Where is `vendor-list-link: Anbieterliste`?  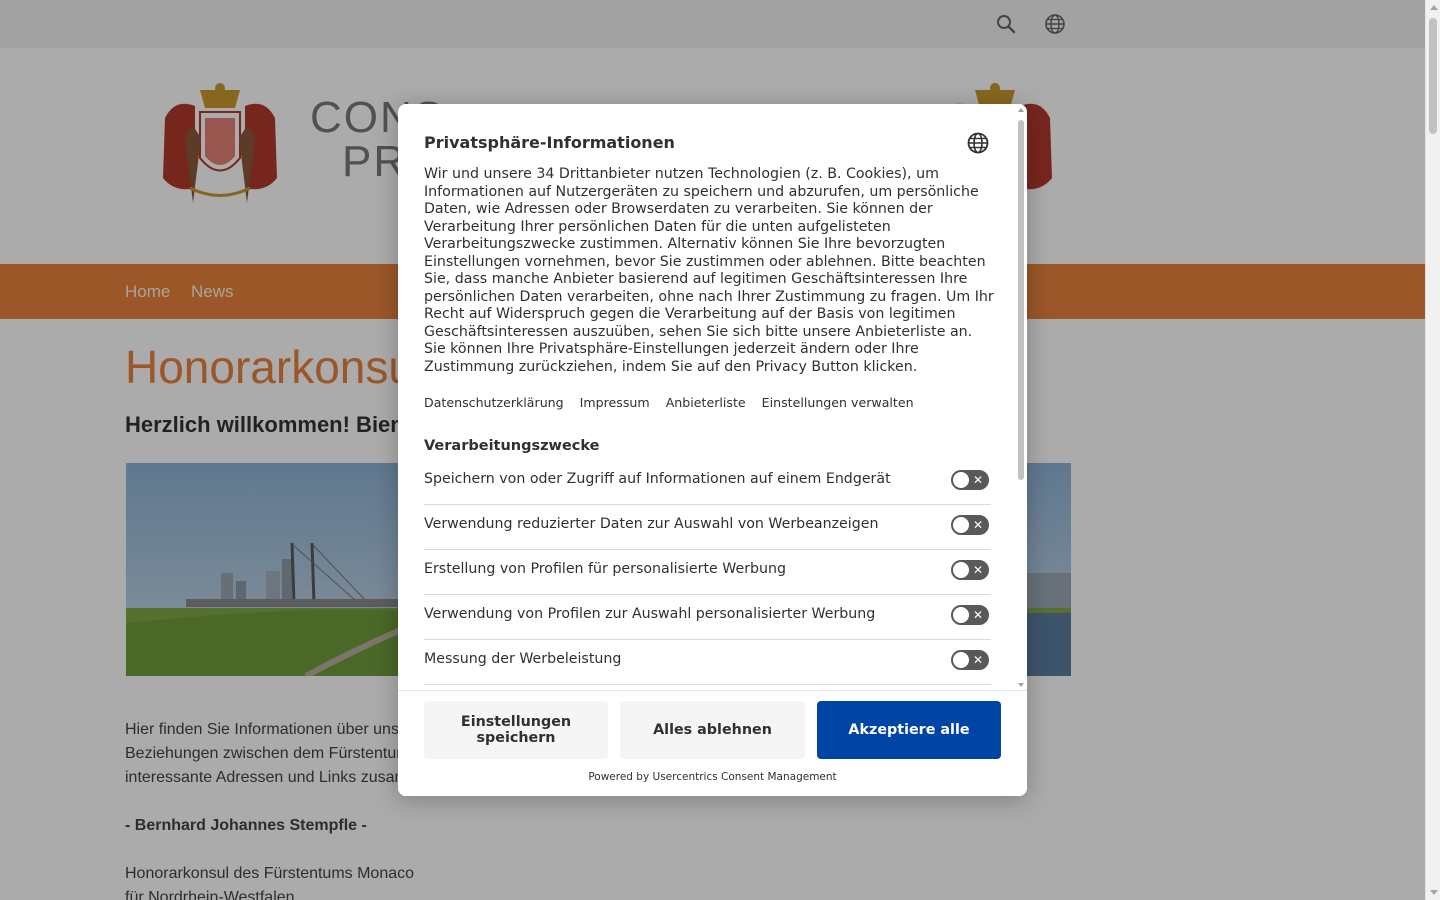
vendor-list-link: Anbieterliste is located at coordinates (706, 402).